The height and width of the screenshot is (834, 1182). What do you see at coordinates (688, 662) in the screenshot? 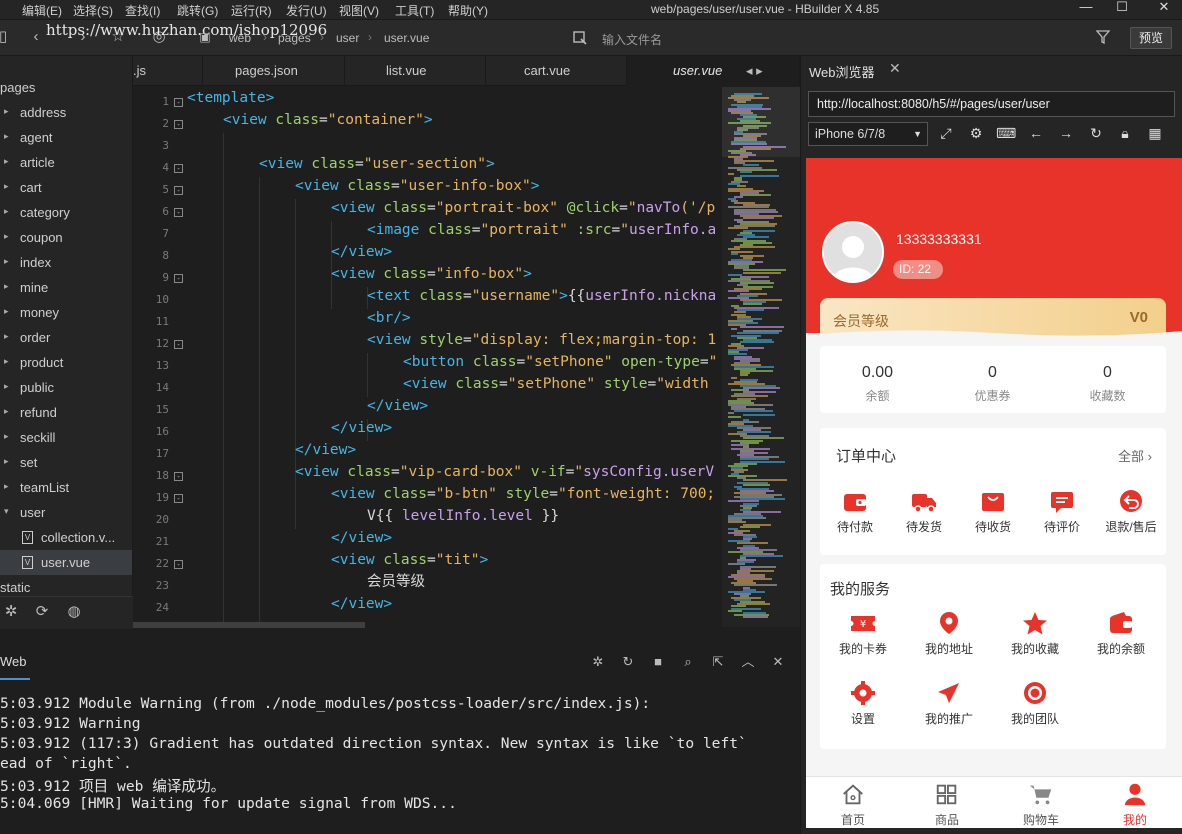
I see `find-log-icon: ⌕` at bounding box center [688, 662].